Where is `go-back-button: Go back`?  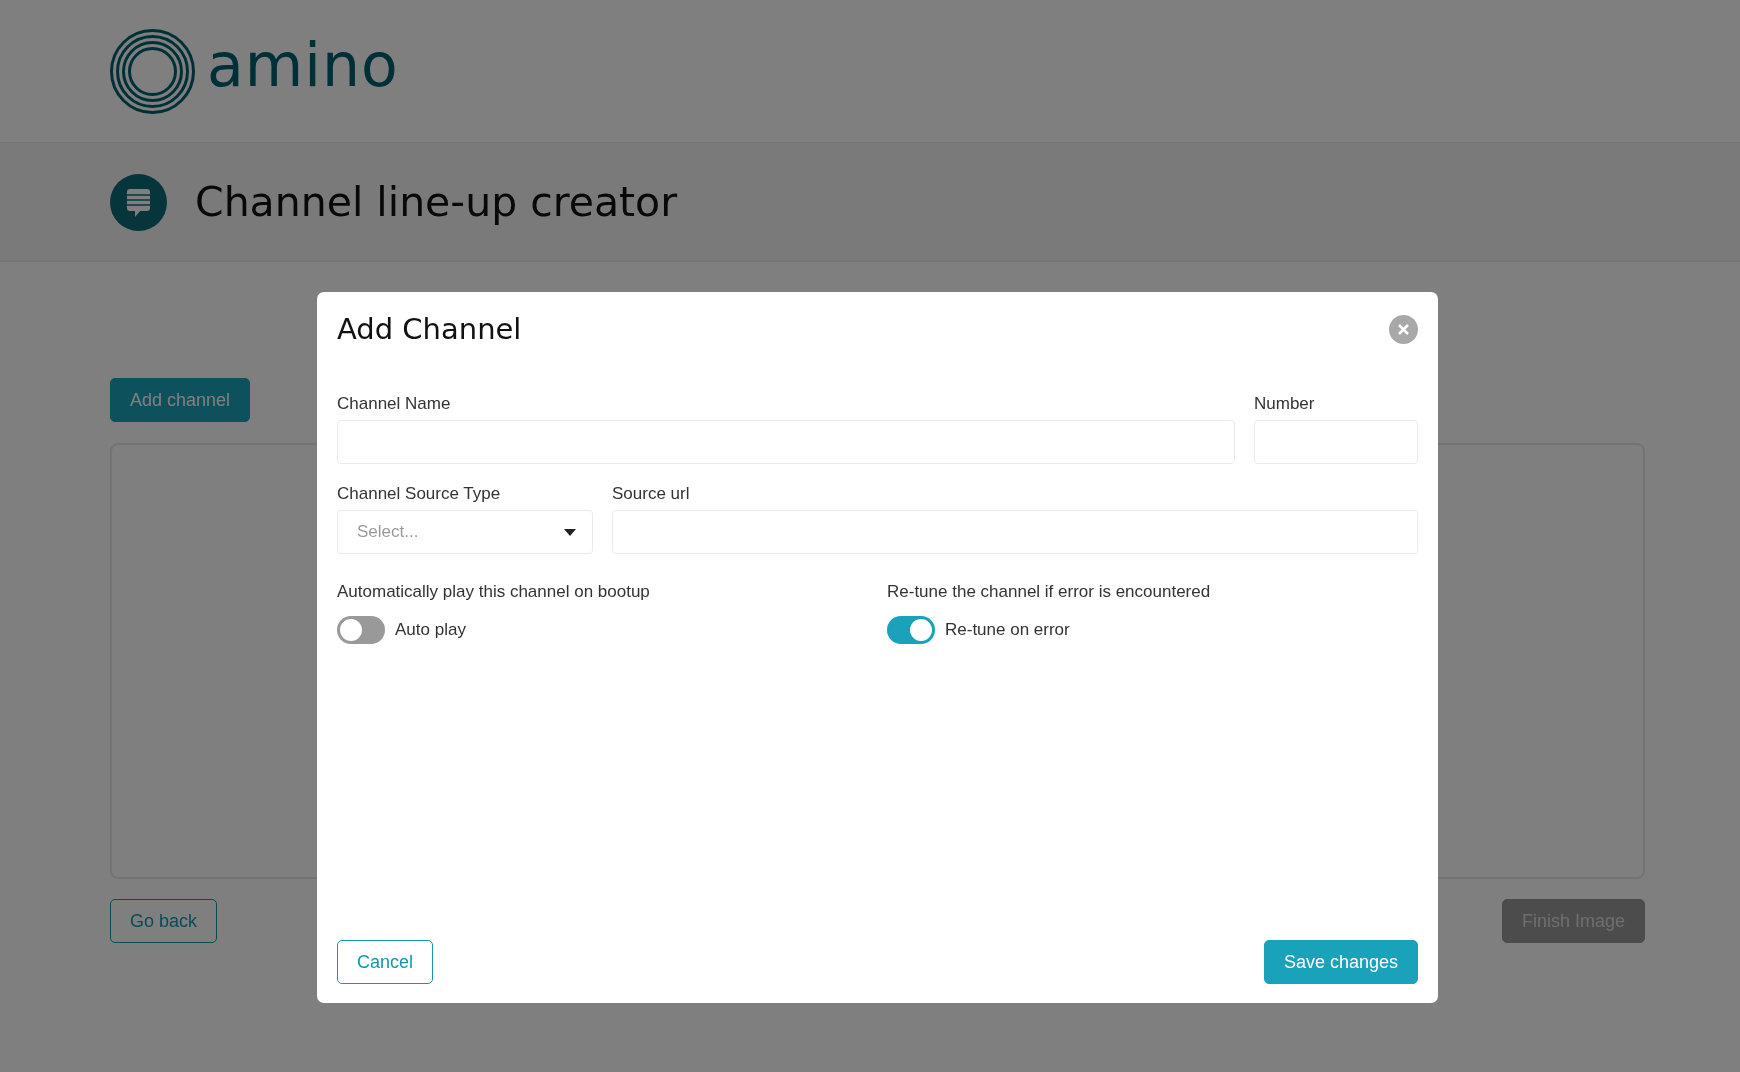 go-back-button: Go back is located at coordinates (164, 921).